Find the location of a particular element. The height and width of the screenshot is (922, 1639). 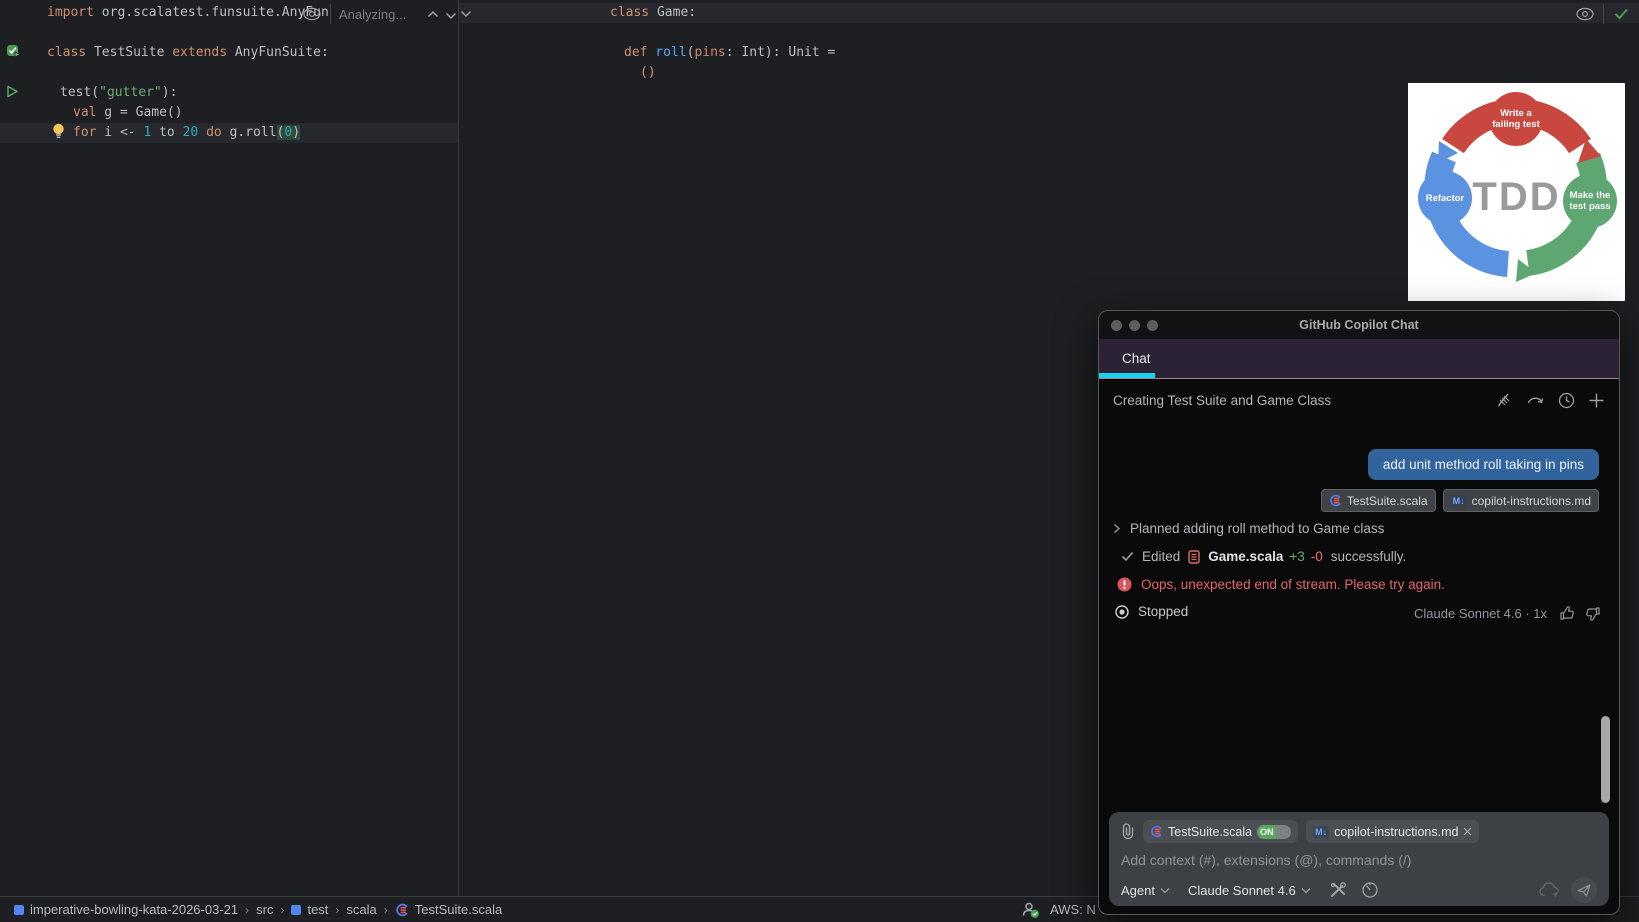

tools-icon is located at coordinates (1338, 890).